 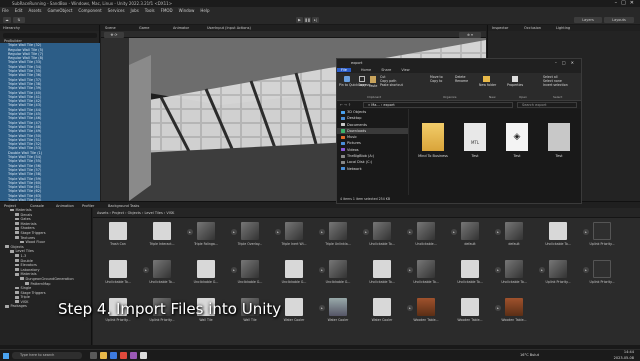 I want to click on invert-selection-button: Invert selection, so click(x=555, y=85).